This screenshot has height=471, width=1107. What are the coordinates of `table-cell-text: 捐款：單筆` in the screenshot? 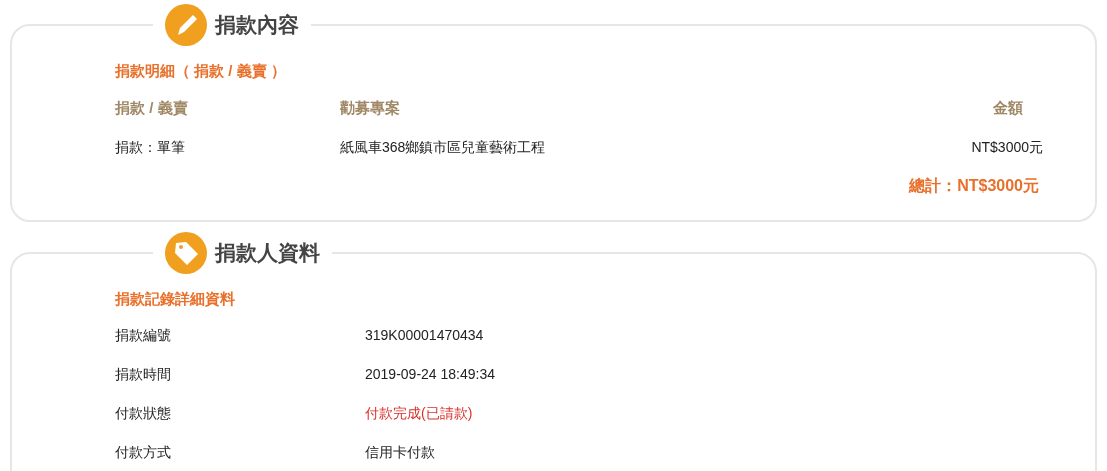 It's located at (150, 147).